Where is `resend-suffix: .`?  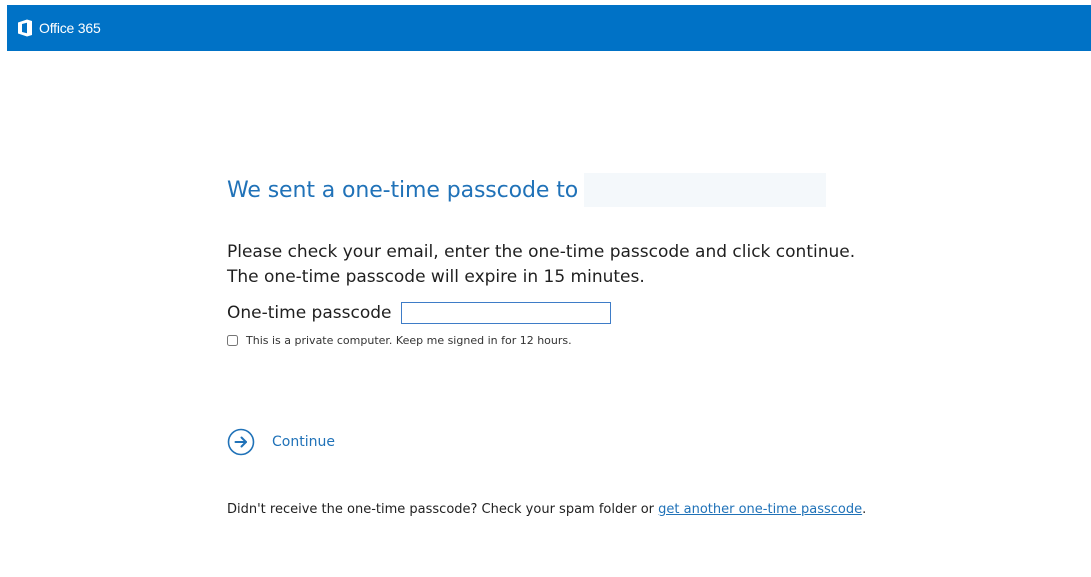 resend-suffix: . is located at coordinates (864, 509).